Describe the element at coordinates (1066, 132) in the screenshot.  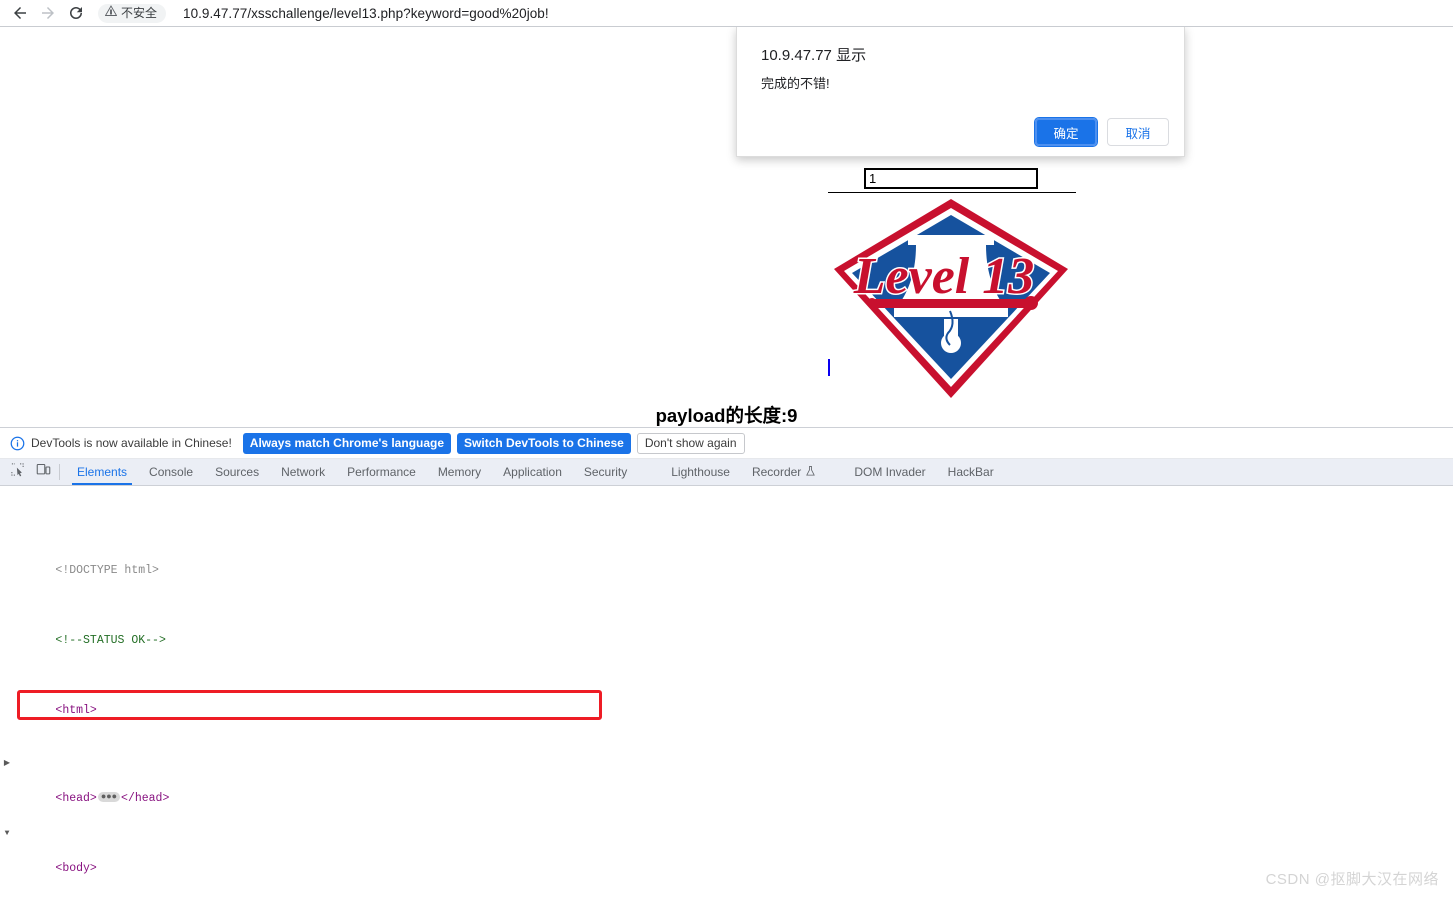
I see `dialog-ok-button: 确定` at that location.